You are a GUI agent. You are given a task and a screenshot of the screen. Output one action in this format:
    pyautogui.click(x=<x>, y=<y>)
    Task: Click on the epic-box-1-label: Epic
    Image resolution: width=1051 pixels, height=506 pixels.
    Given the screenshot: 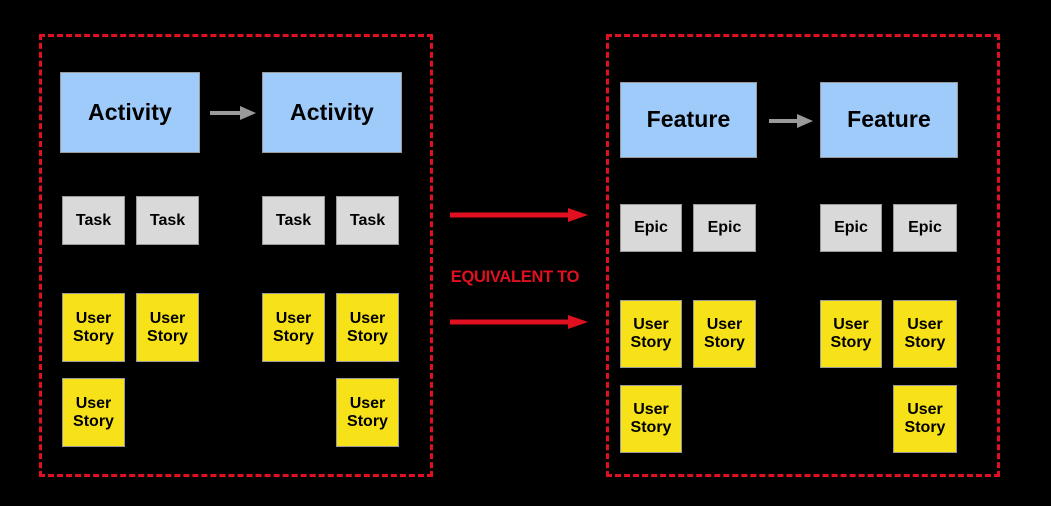 What is the action you would take?
    pyautogui.click(x=651, y=228)
    